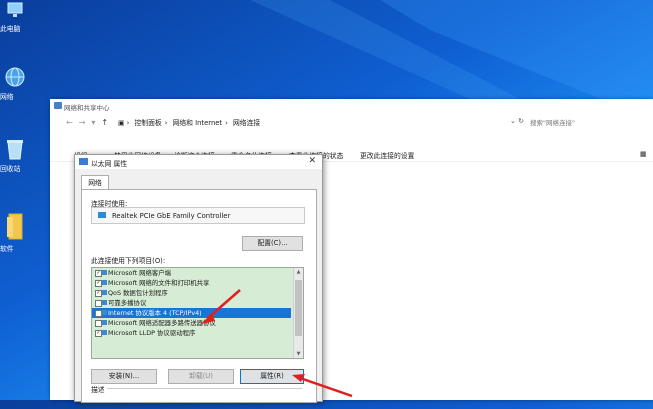 This screenshot has width=653, height=409. I want to click on tab-network: 网络, so click(95, 182).